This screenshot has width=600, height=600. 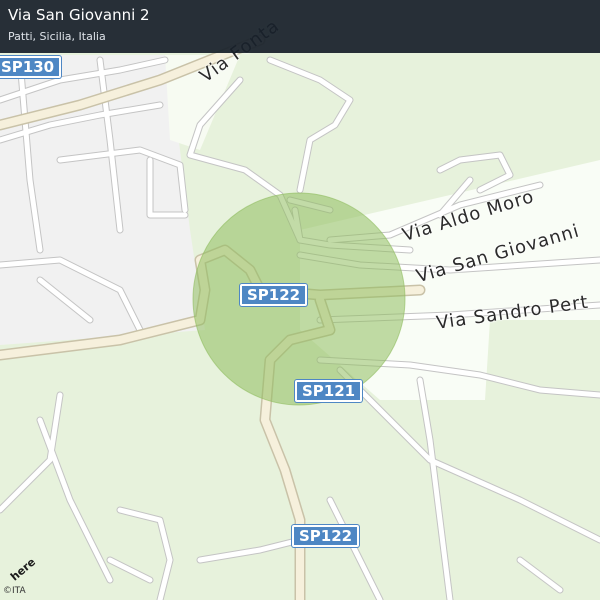 I want to click on route-shield-sp130: SP130, so click(x=31, y=67).